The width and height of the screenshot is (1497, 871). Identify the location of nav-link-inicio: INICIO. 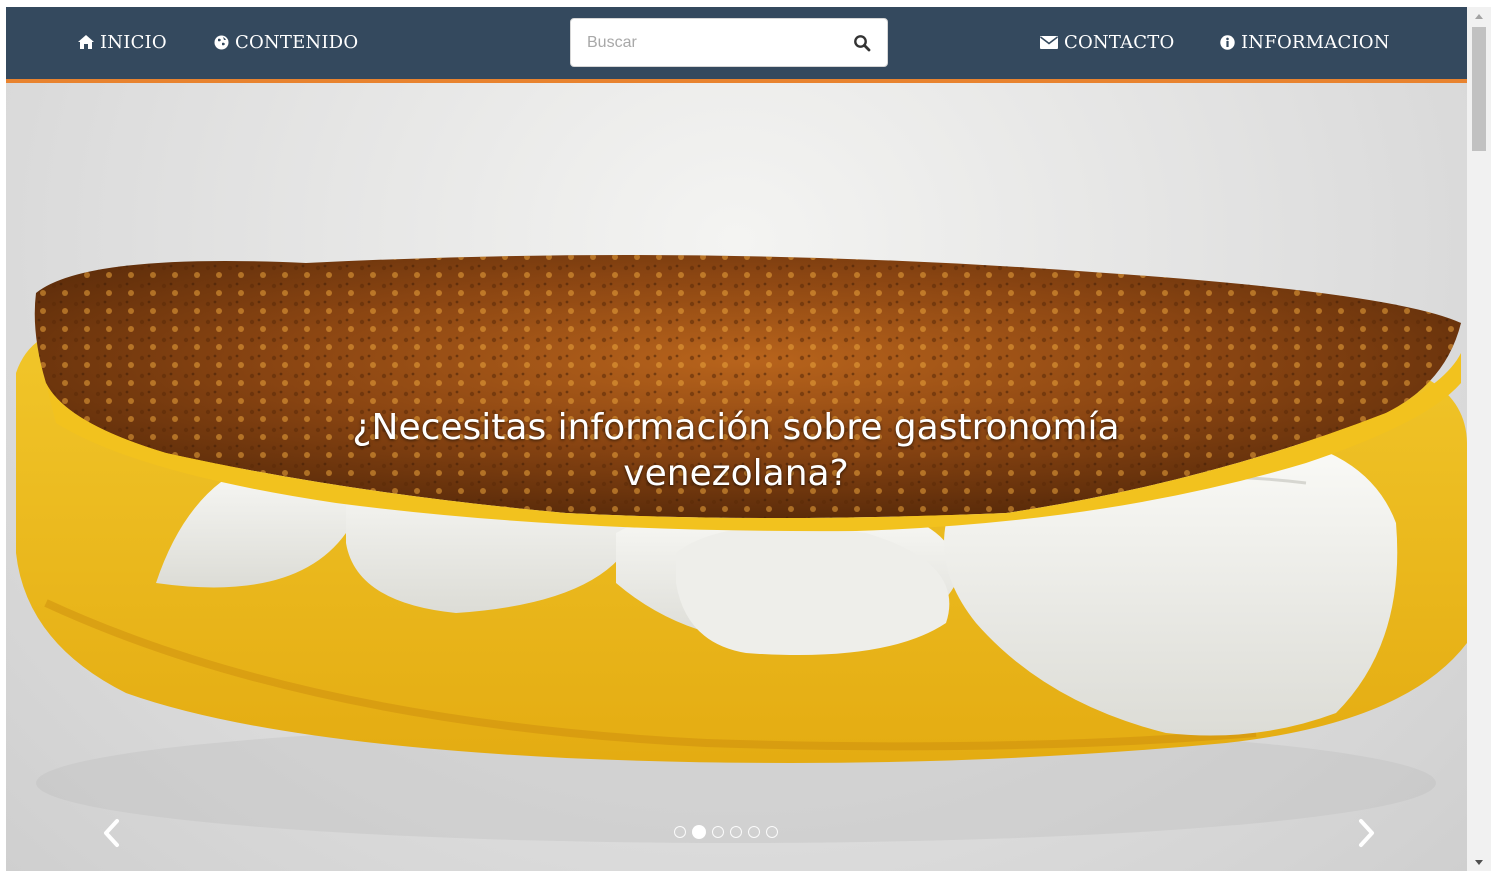
(122, 42).